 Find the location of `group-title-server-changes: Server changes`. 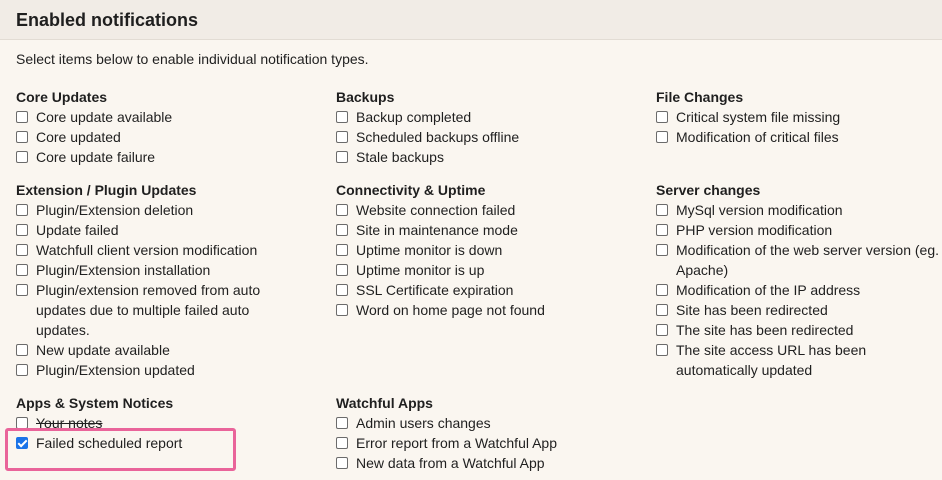

group-title-server-changes: Server changes is located at coordinates (708, 190).